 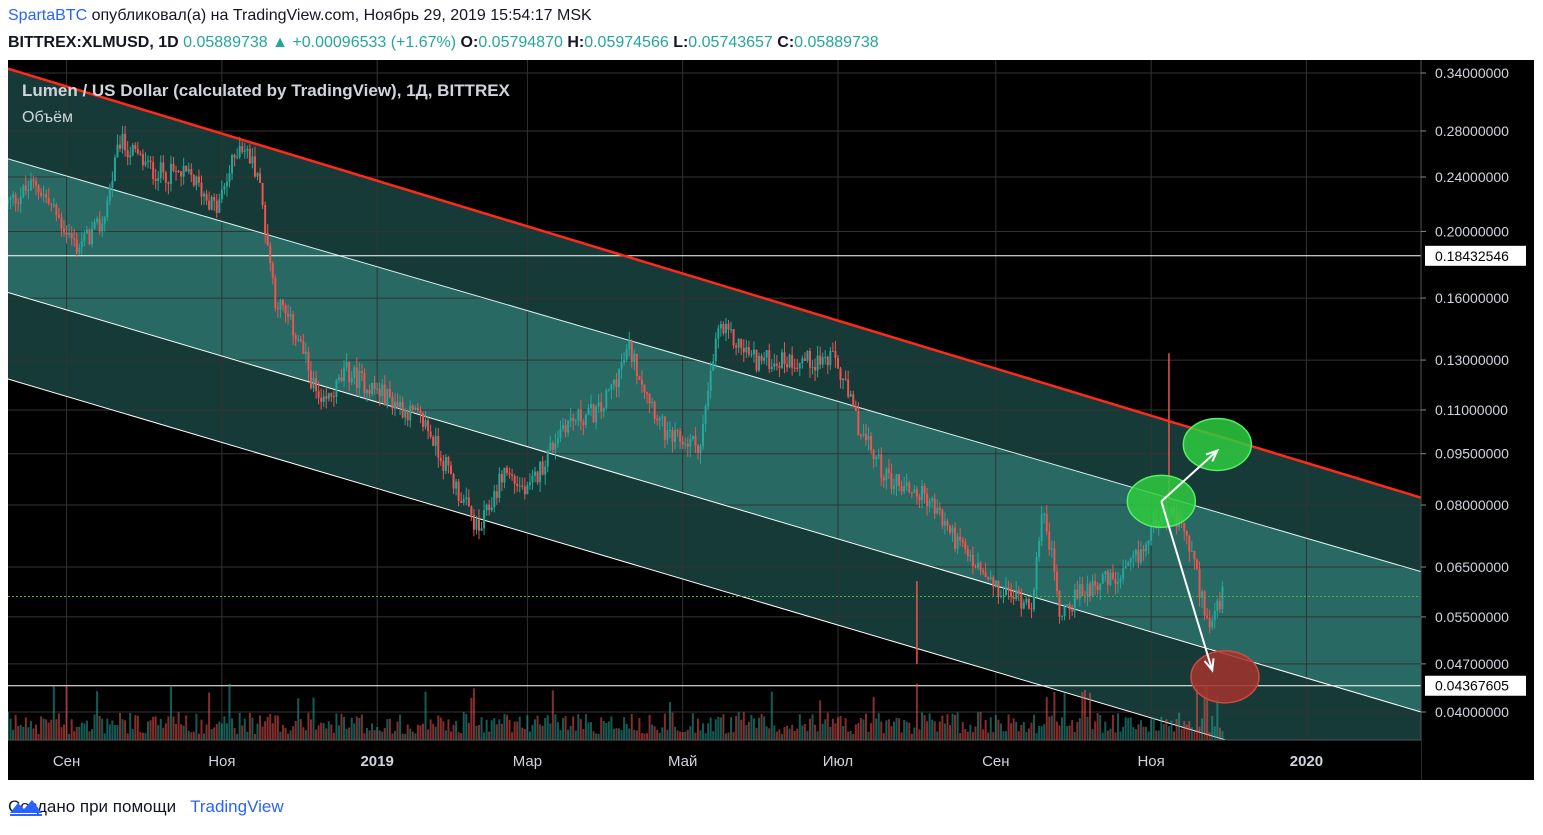 What do you see at coordinates (47, 15) in the screenshot?
I see `author-link: SpartaBTC` at bounding box center [47, 15].